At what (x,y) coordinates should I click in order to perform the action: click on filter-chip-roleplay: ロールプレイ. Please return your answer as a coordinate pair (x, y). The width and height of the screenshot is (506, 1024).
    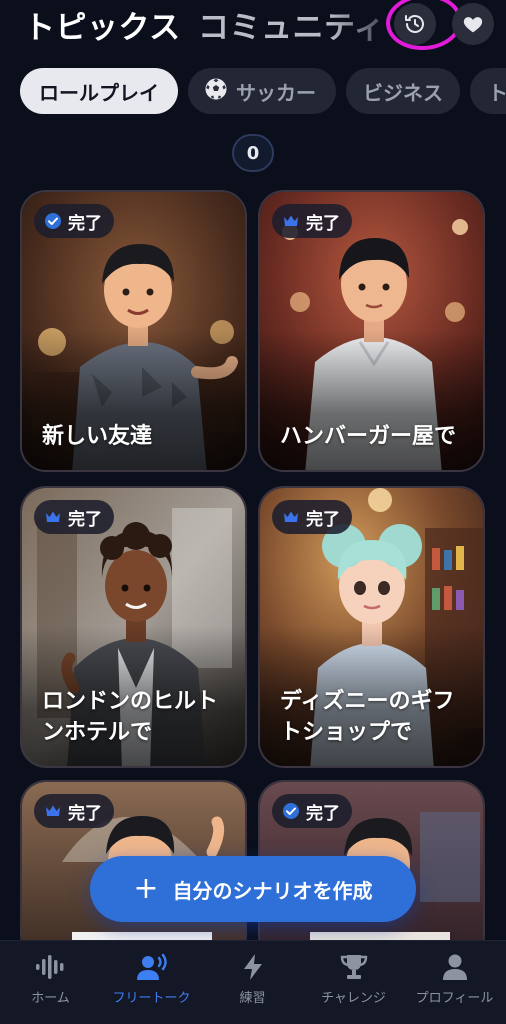
    Looking at the image, I should click on (99, 91).